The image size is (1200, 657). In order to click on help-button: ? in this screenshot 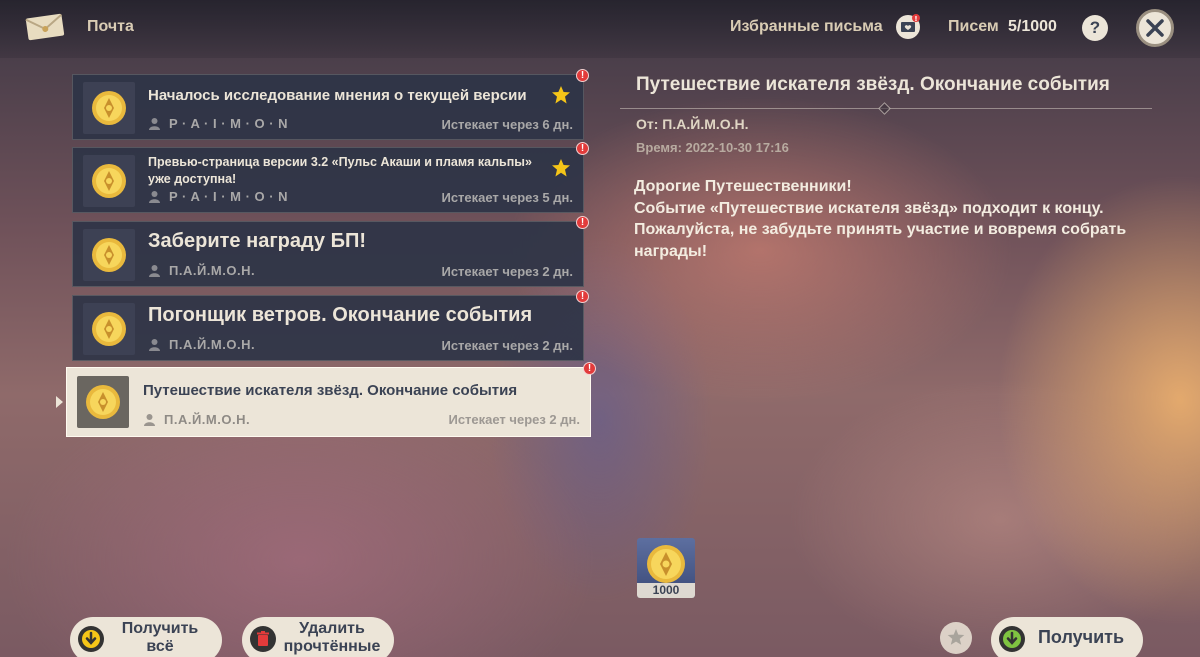, I will do `click(1095, 28)`.